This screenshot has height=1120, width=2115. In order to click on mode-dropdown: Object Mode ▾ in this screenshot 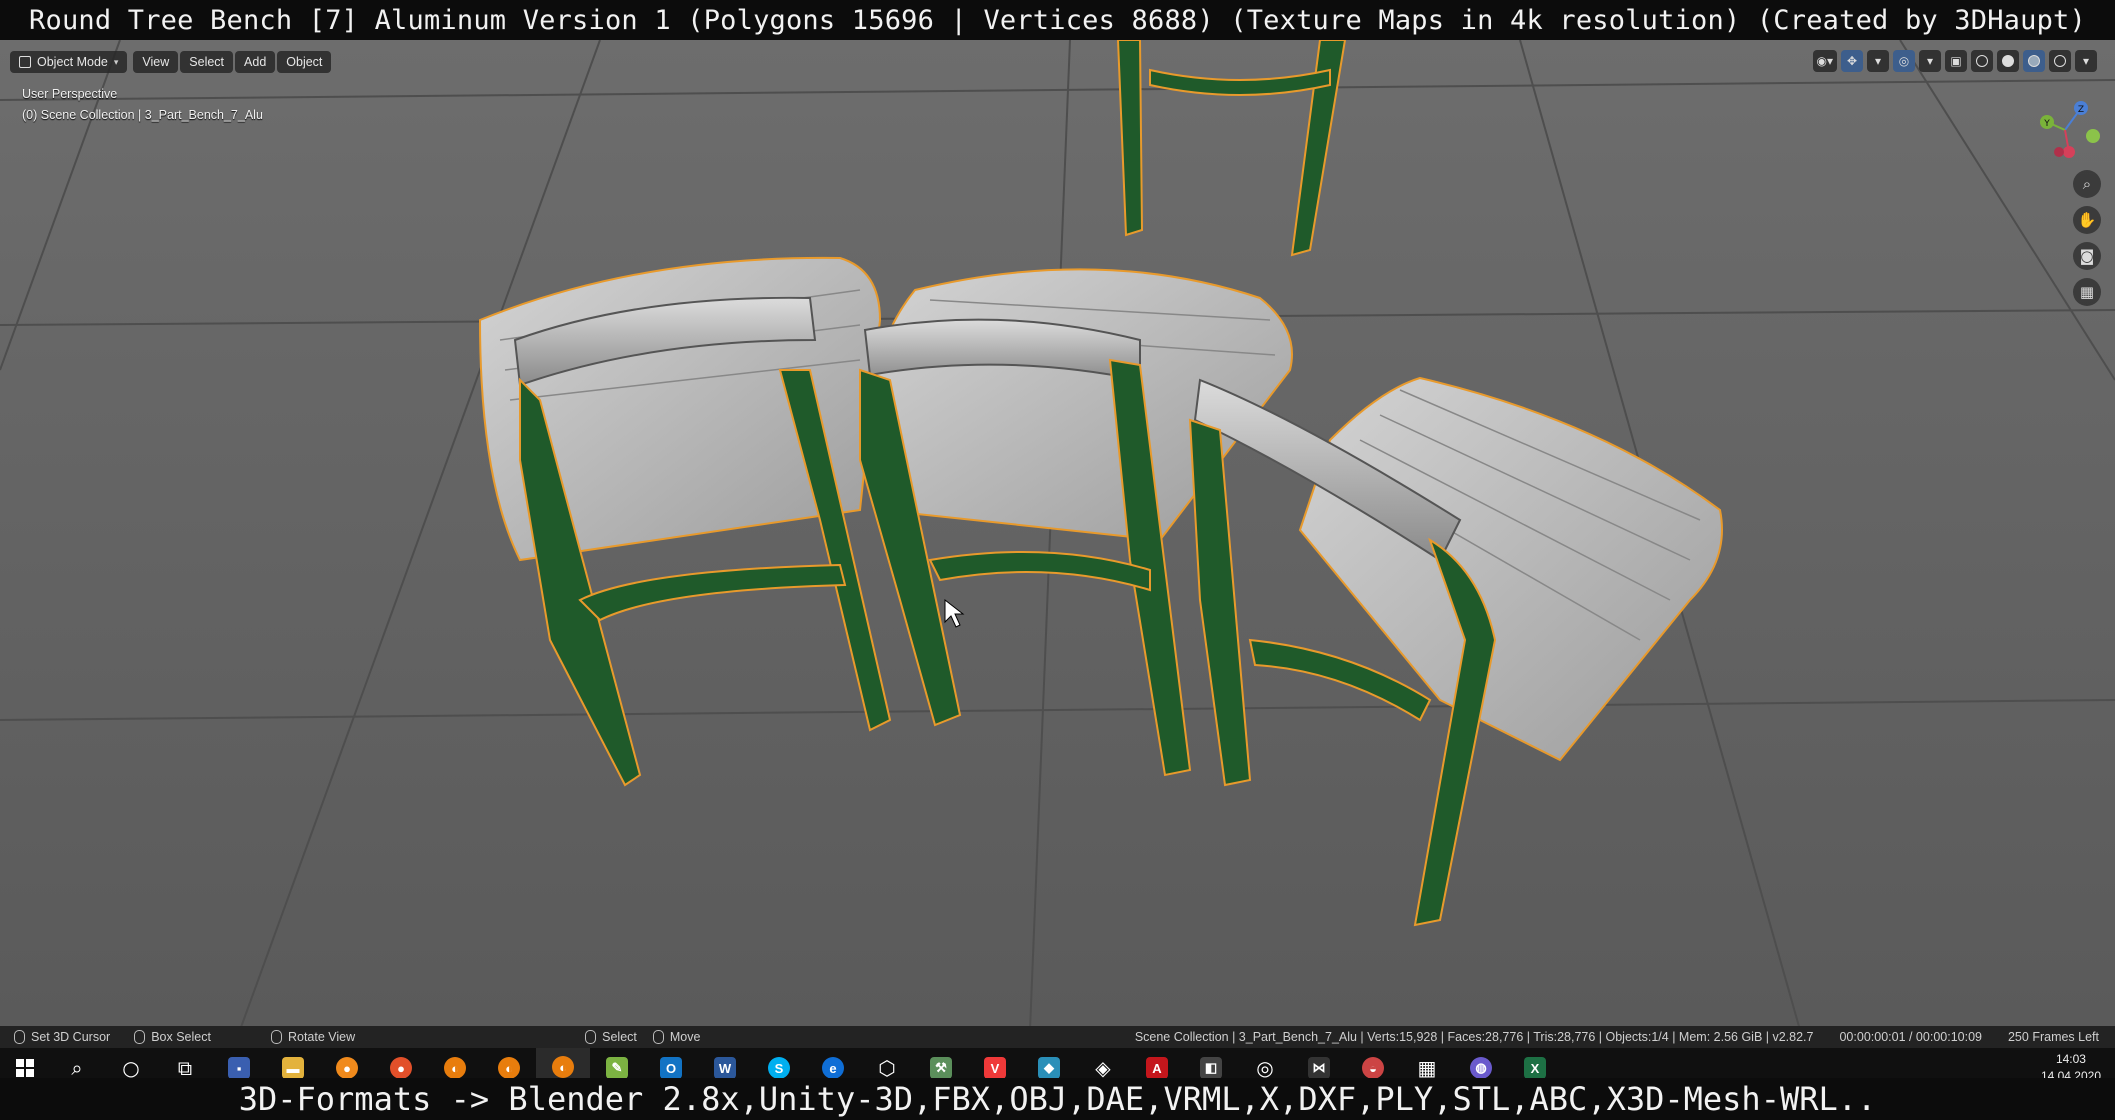, I will do `click(69, 62)`.